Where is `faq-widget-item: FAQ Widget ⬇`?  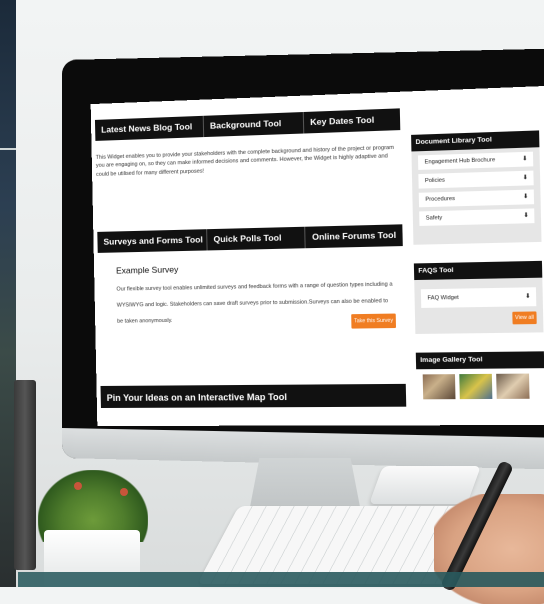
faq-widget-item: FAQ Widget ⬇ is located at coordinates (478, 297).